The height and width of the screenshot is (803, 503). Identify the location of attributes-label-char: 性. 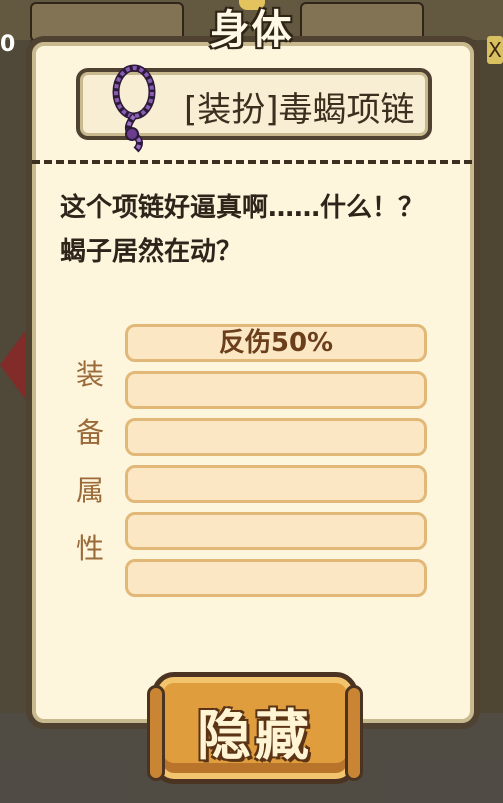
(89, 548).